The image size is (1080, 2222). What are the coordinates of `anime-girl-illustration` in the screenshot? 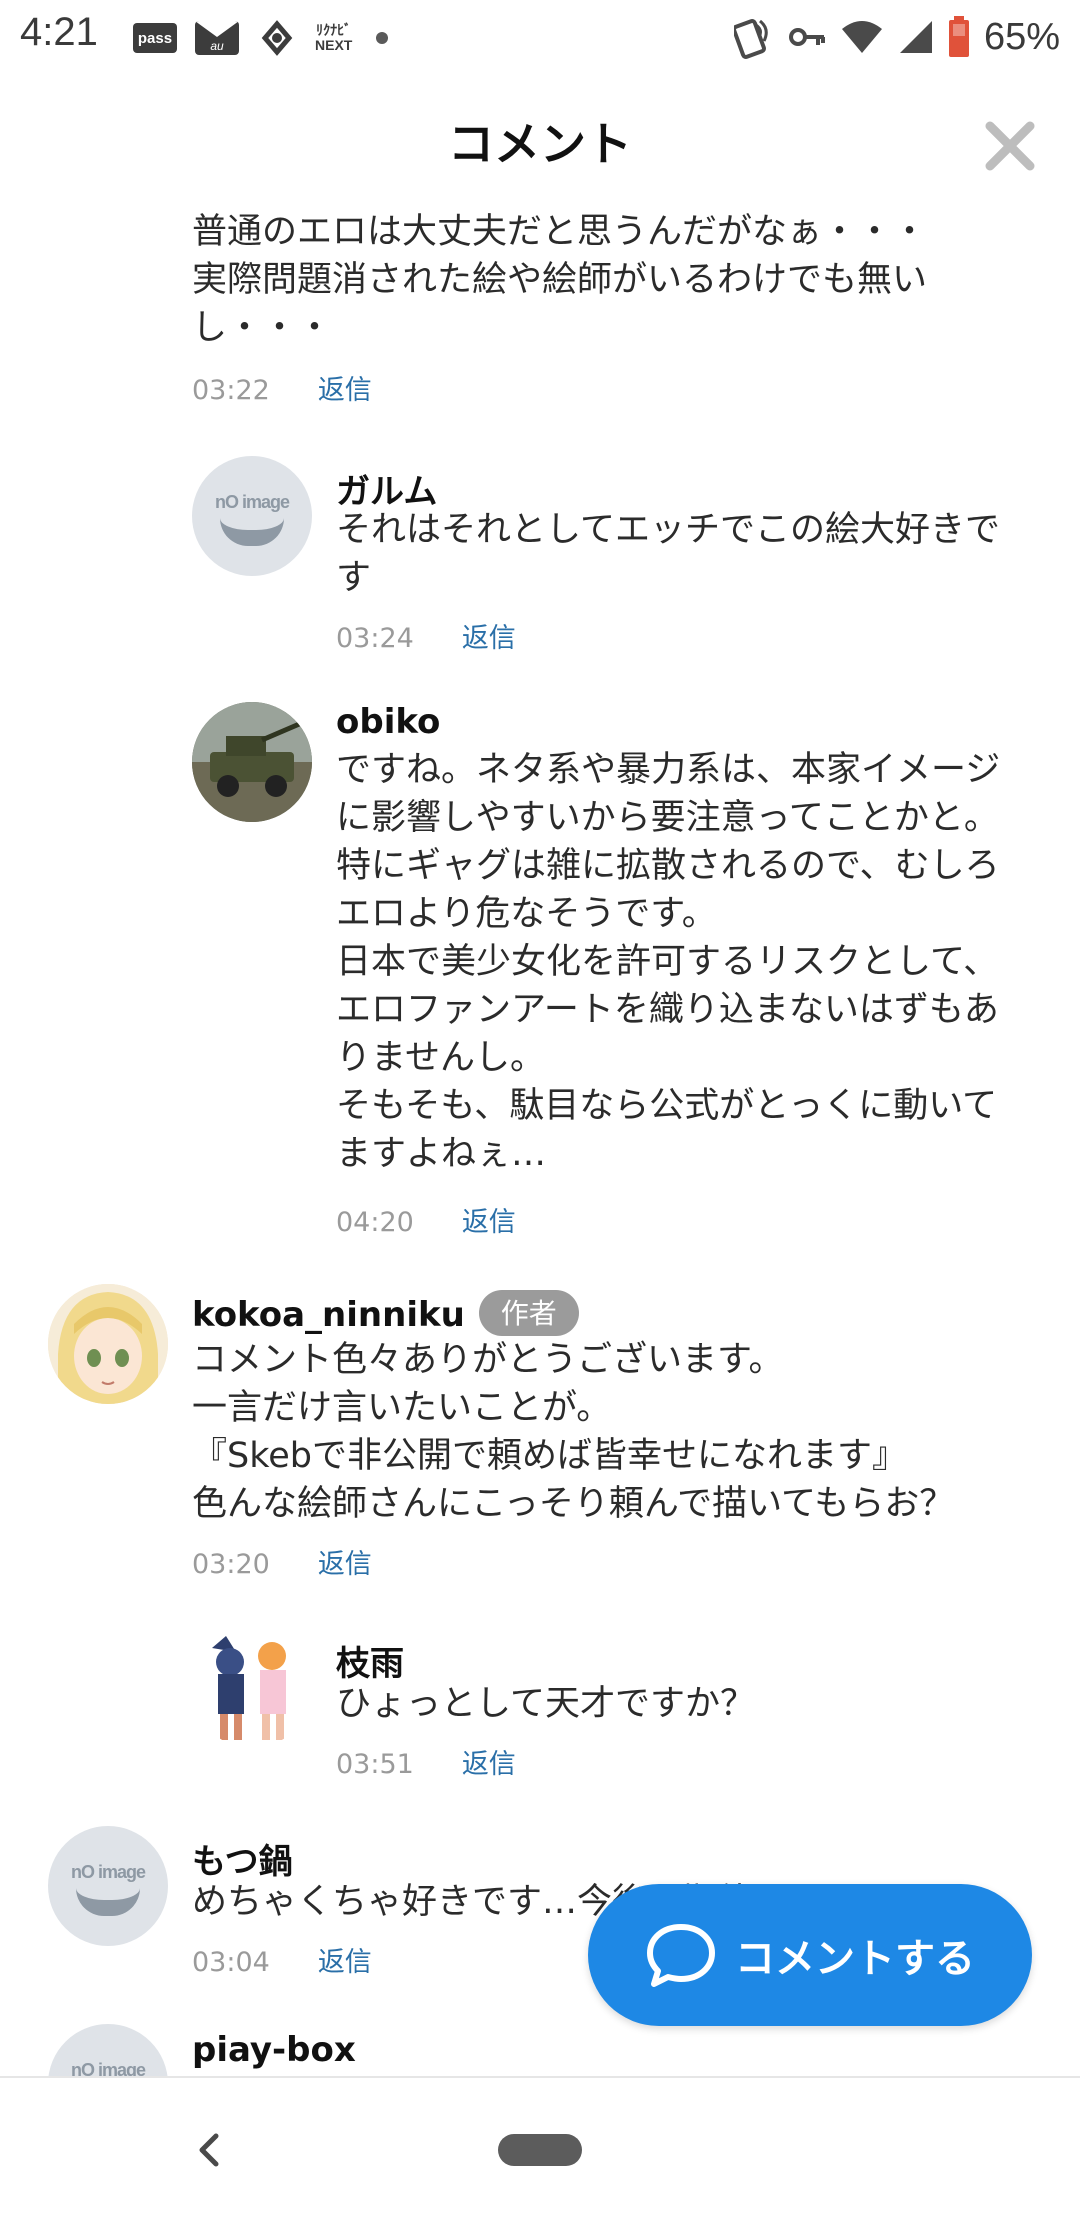 It's located at (108, 1344).